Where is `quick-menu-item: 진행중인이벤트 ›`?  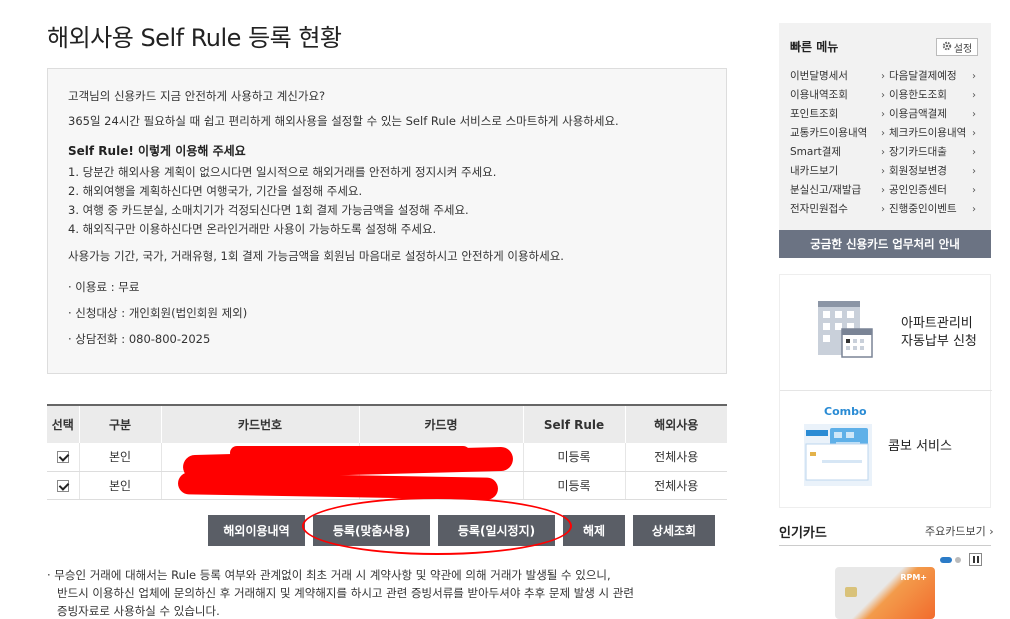 quick-menu-item: 진행중인이벤트 › is located at coordinates (934, 209).